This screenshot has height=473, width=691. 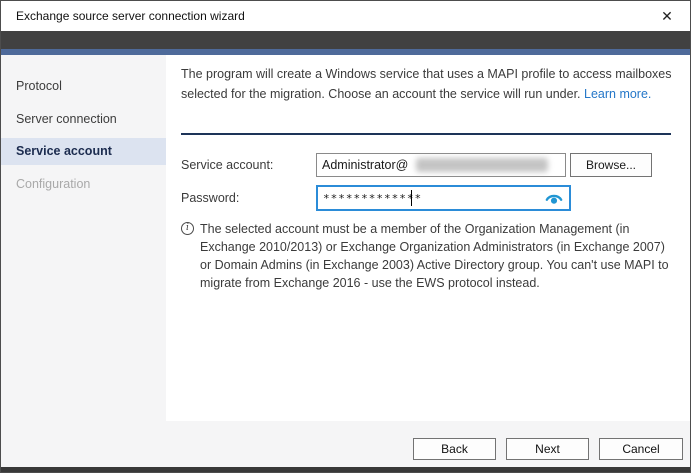 I want to click on cancel-button: Cancel, so click(x=641, y=449).